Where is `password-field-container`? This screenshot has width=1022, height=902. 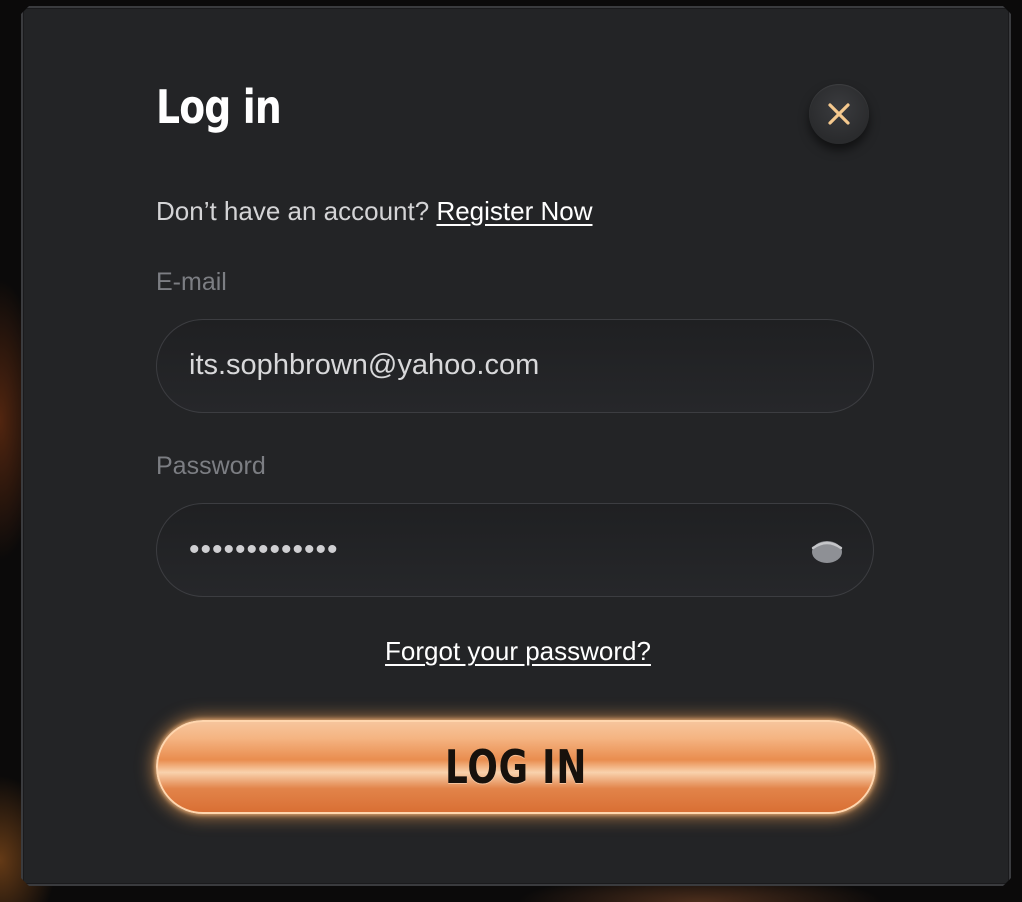 password-field-container is located at coordinates (515, 550).